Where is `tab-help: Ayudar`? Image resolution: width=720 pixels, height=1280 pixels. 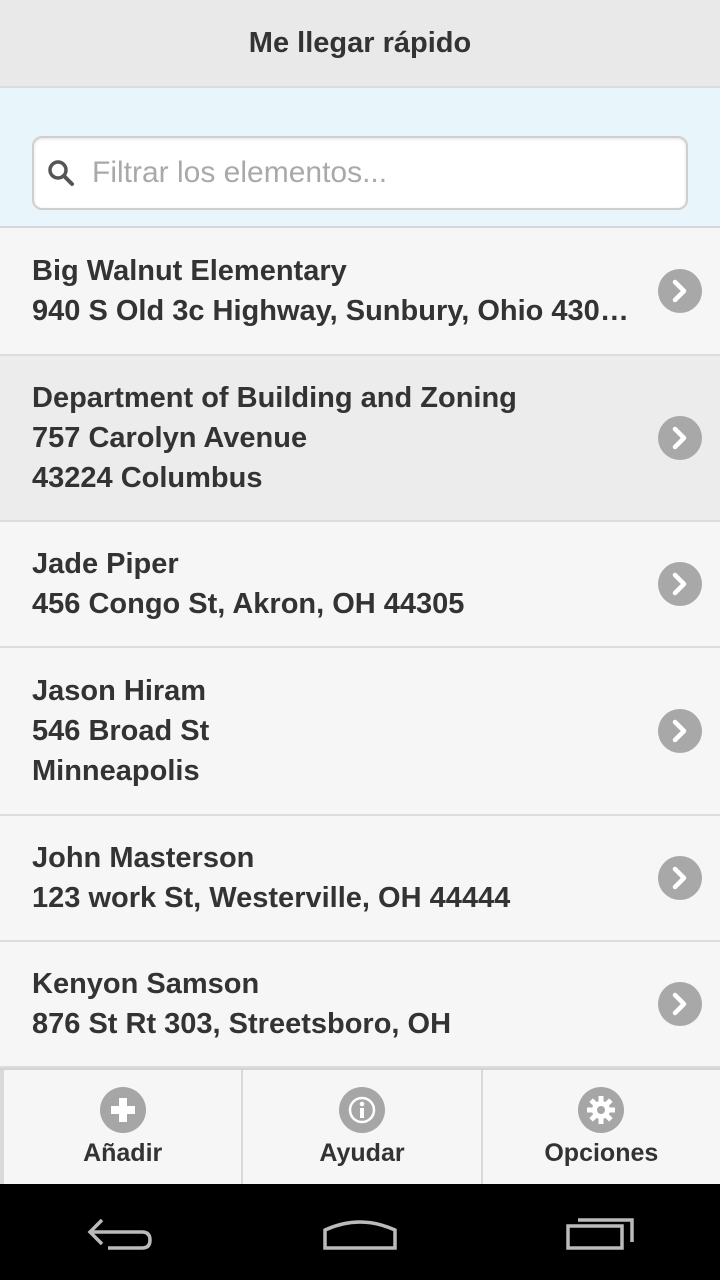
tab-help: Ayudar is located at coordinates (360, 1127).